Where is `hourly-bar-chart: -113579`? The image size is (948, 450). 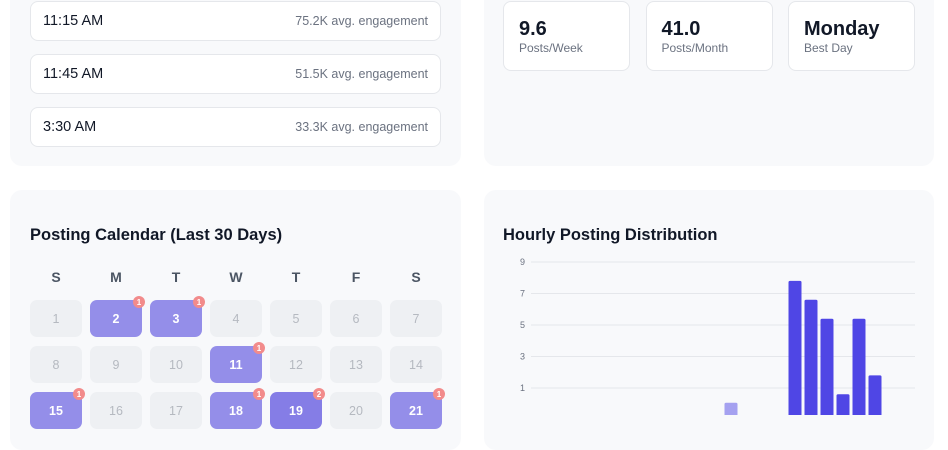 hourly-bar-chart: -113579 is located at coordinates (716, 336).